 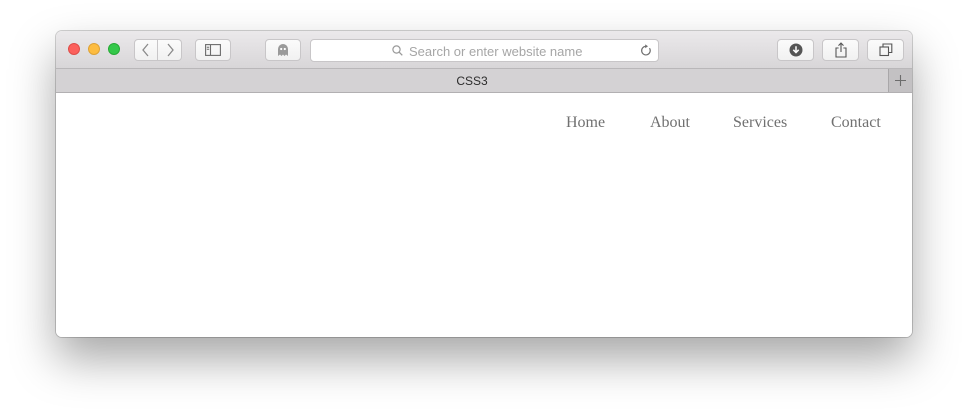 I want to click on address-placeholder: Search or enter website name, so click(x=496, y=51).